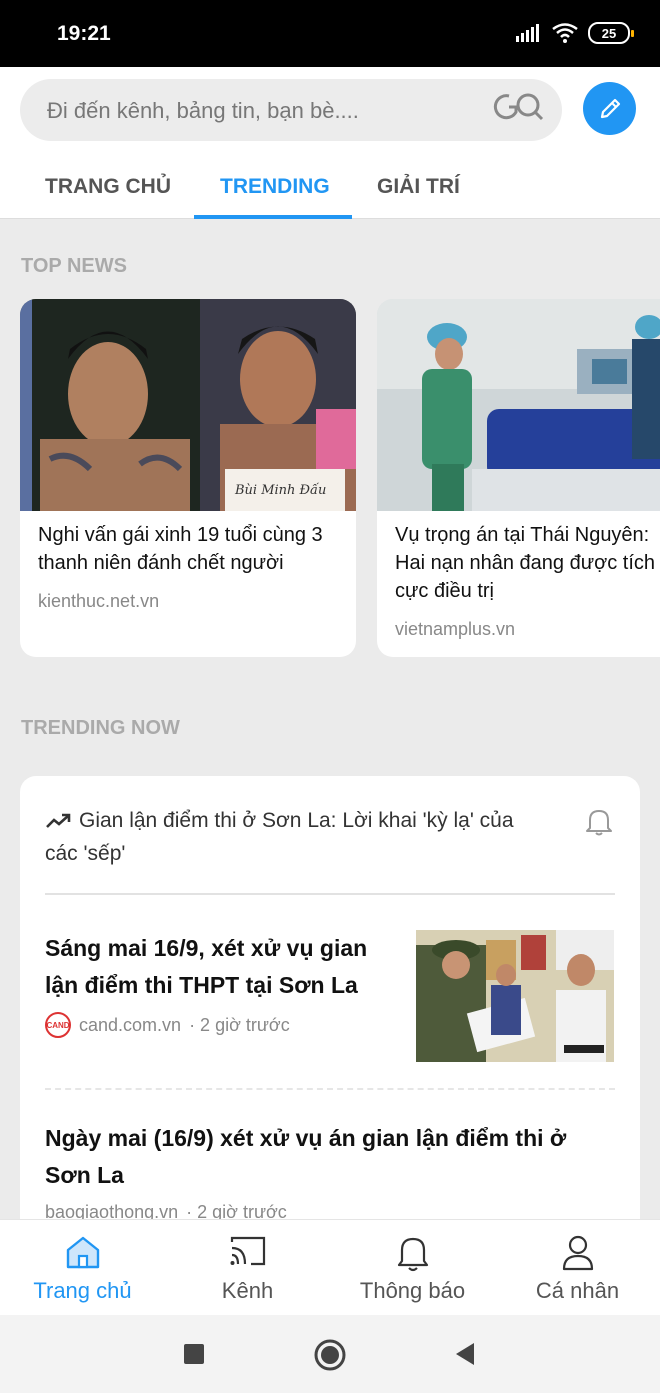 The image size is (660, 1393). What do you see at coordinates (515, 996) in the screenshot?
I see `article-thumbnail` at bounding box center [515, 996].